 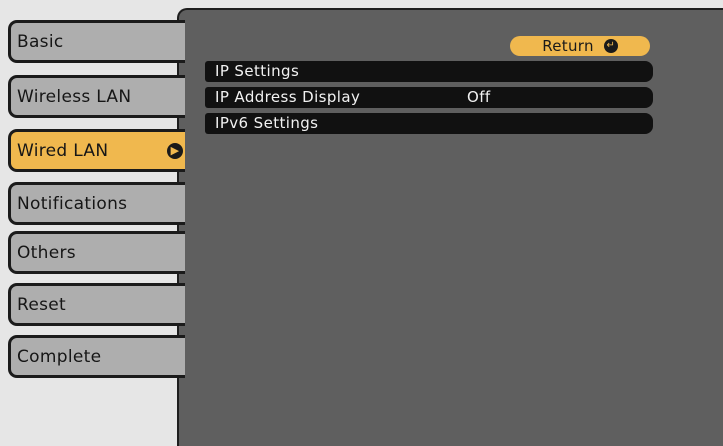 I want to click on tab-others: Others, so click(x=96, y=252).